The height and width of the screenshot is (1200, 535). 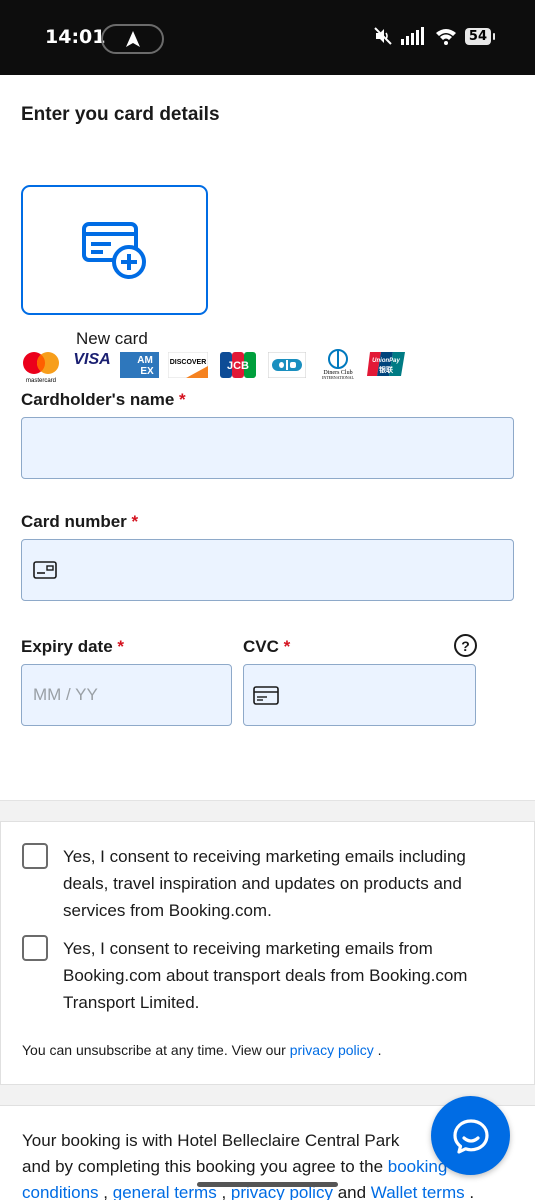 I want to click on mute-icon, so click(x=383, y=36).